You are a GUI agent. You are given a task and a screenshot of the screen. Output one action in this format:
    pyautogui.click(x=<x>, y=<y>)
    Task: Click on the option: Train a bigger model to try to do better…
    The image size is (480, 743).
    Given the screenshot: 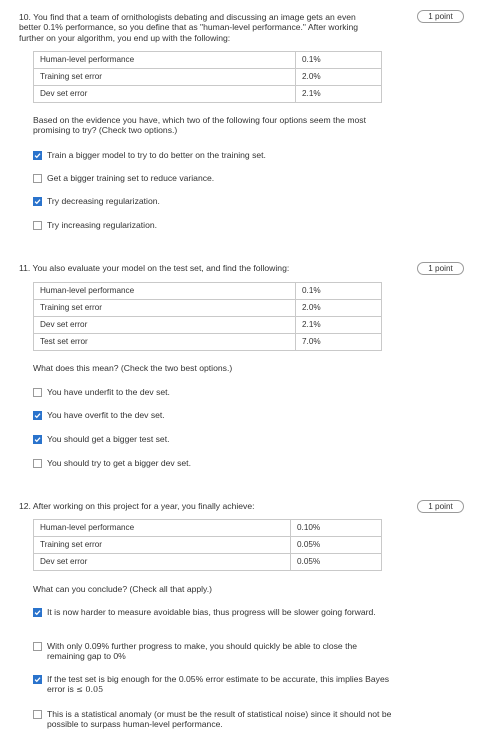 What is the action you would take?
    pyautogui.click(x=212, y=155)
    